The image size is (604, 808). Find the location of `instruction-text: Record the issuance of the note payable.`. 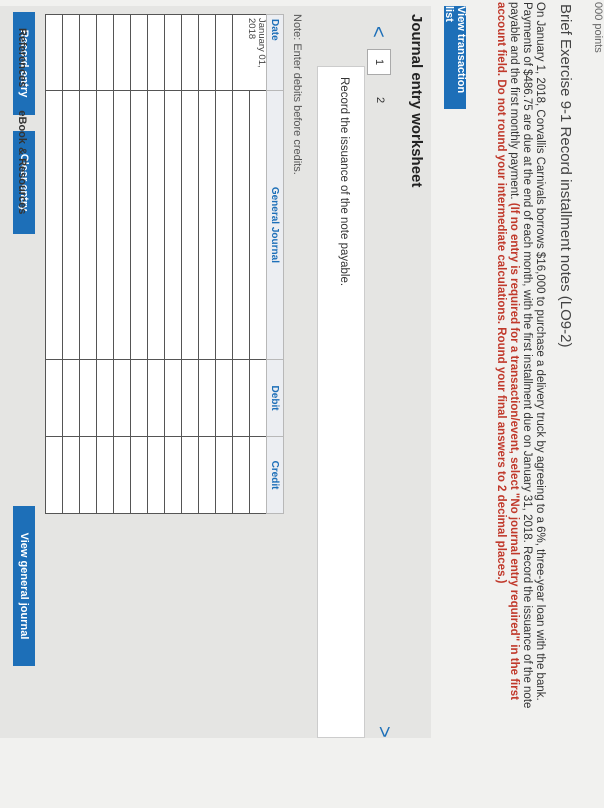

instruction-text: Record the issuance of the note payable. is located at coordinates (344, 182).